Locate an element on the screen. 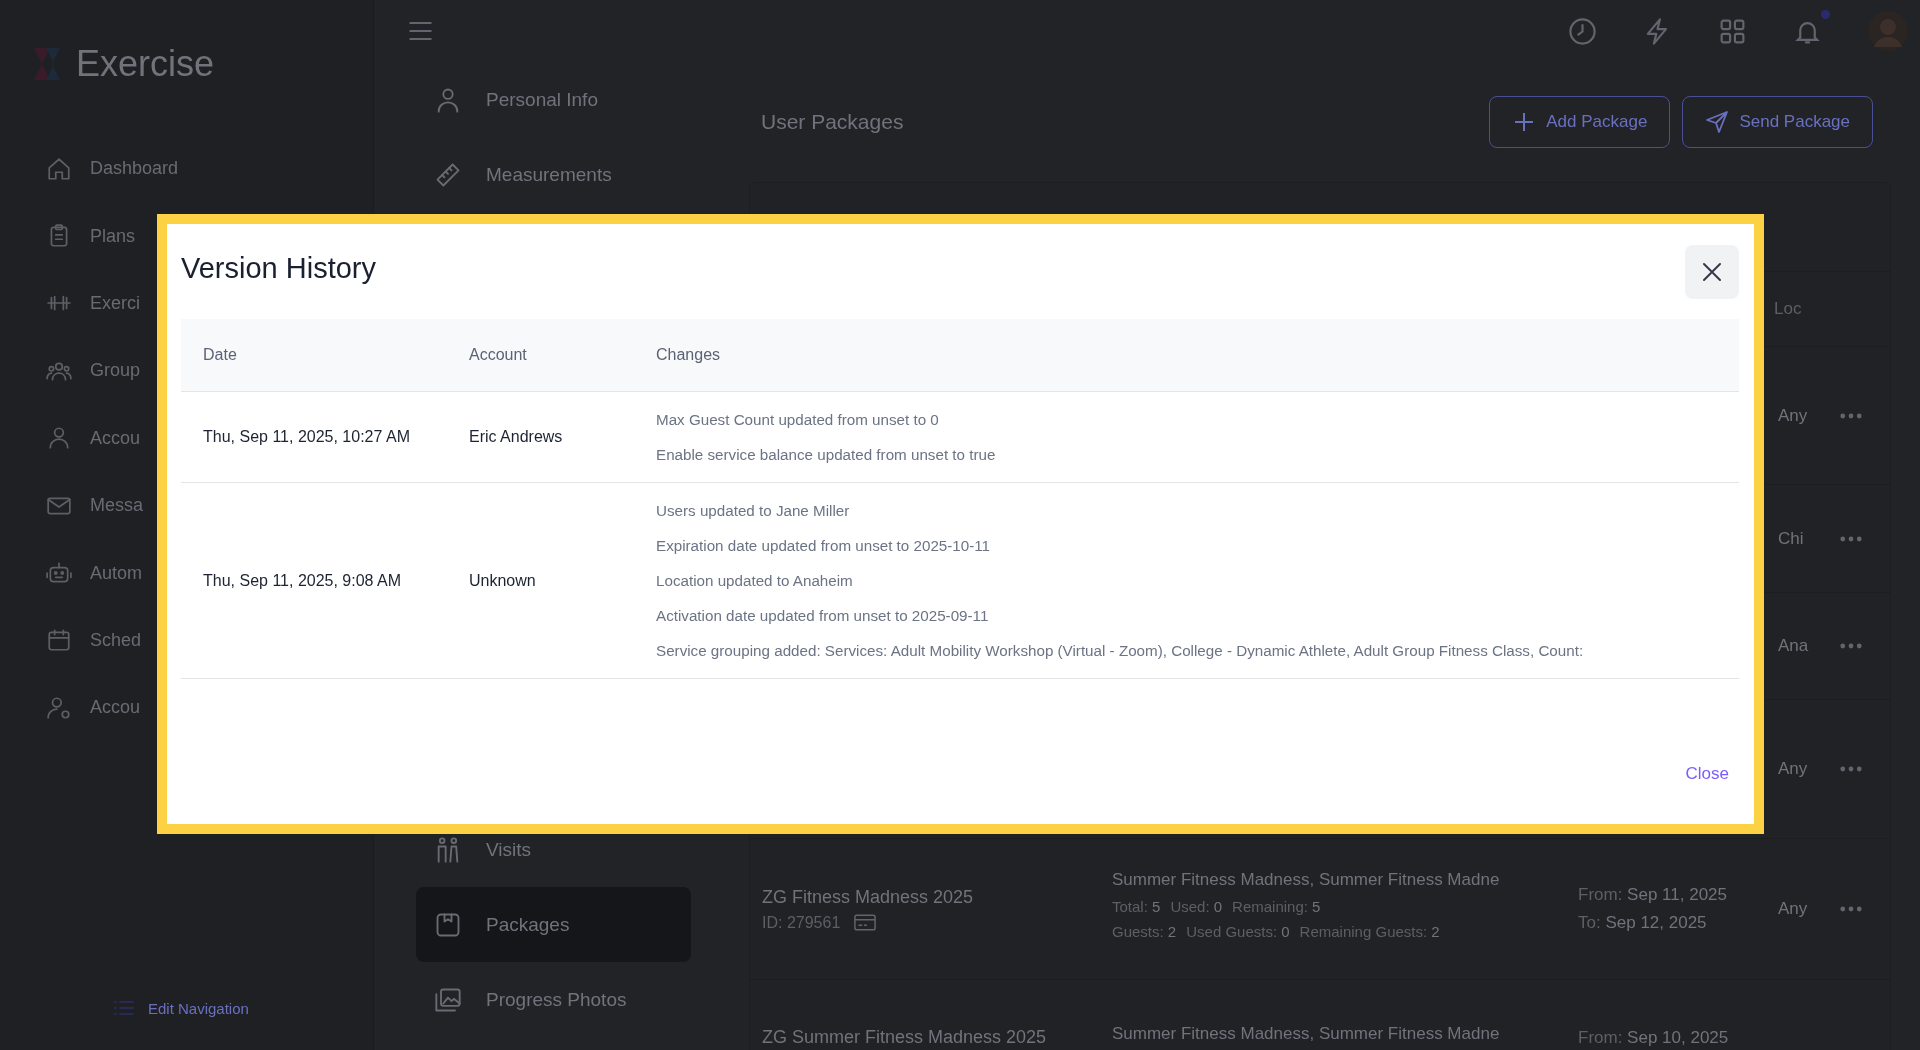 This screenshot has width=1920, height=1050. change-text: Users updated to Jane Miller is located at coordinates (753, 511).